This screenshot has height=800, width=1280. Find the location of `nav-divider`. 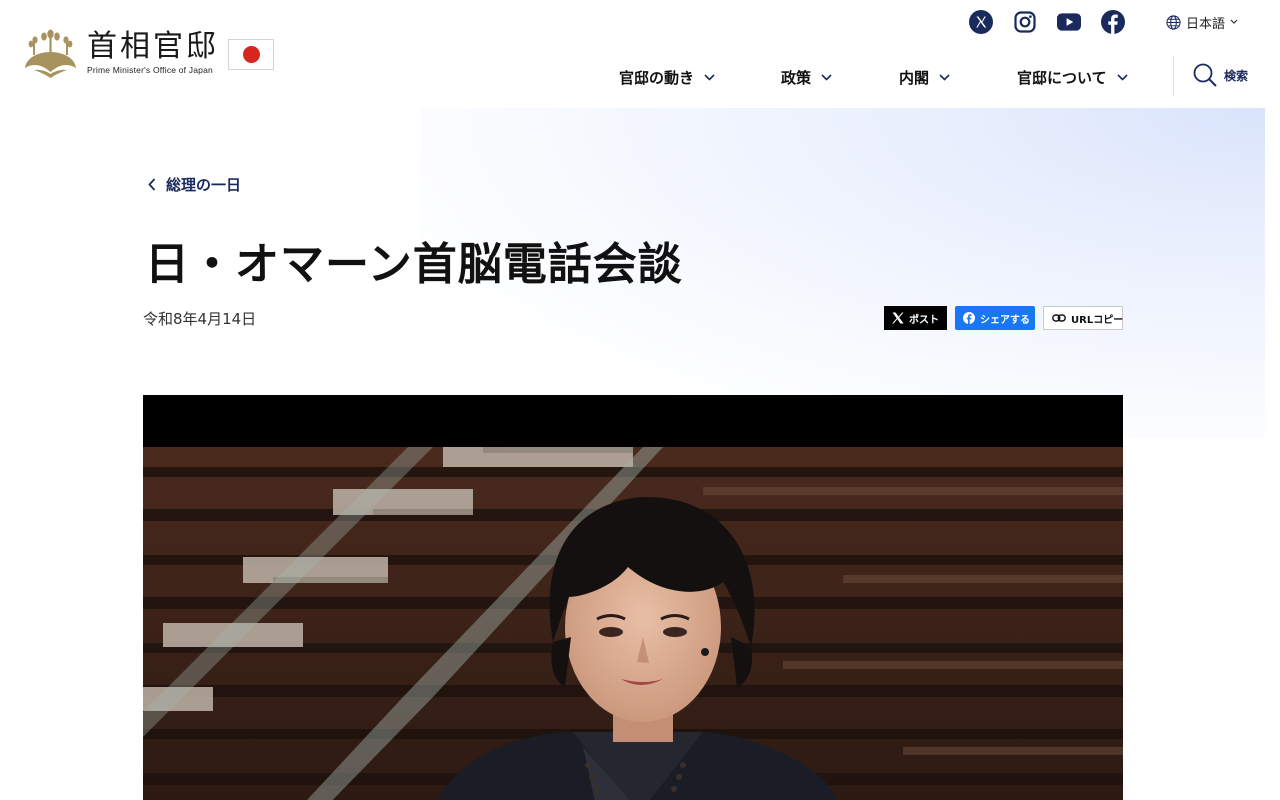

nav-divider is located at coordinates (1173, 76).